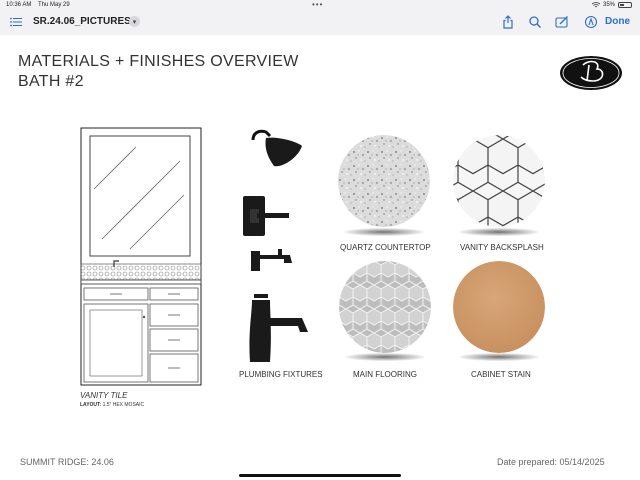  Describe the element at coordinates (608, 5) in the screenshot. I see `battery-percent: 35%` at that location.